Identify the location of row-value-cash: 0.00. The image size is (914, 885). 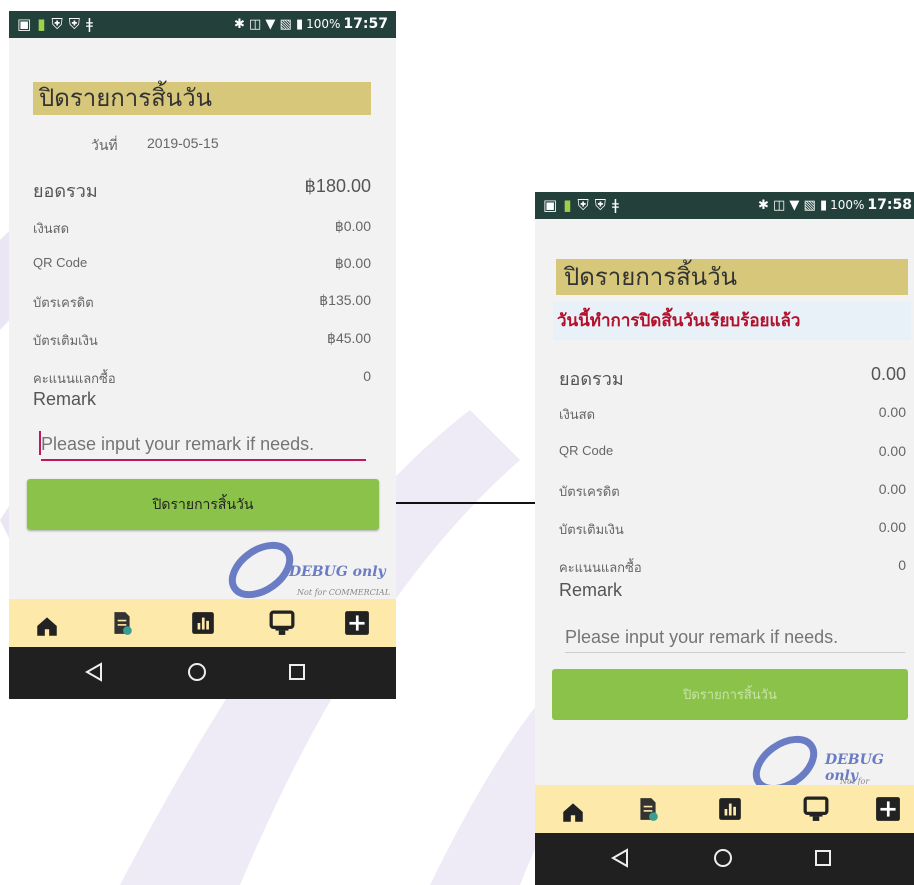
(892, 412).